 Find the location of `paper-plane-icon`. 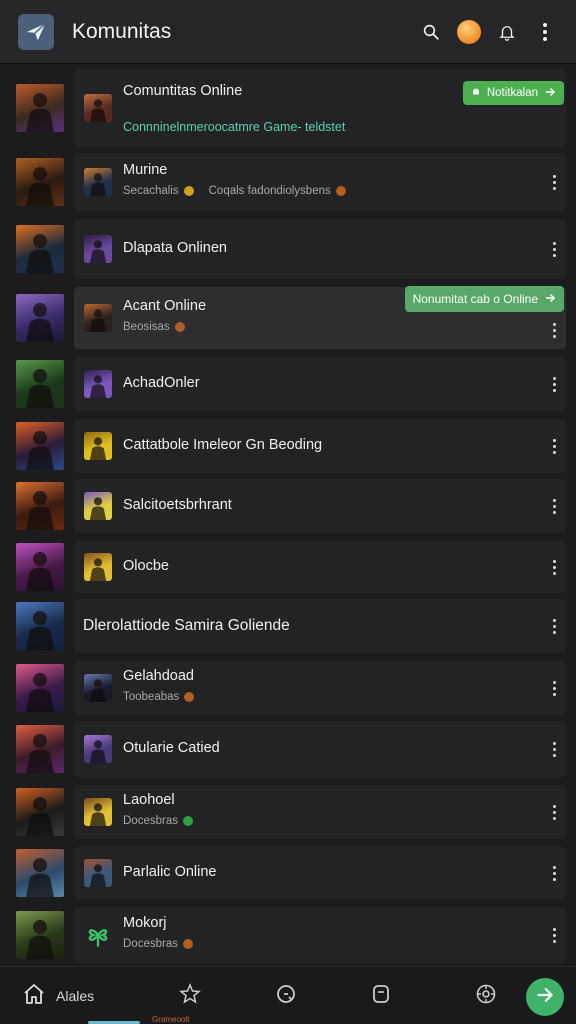

paper-plane-icon is located at coordinates (36, 31).